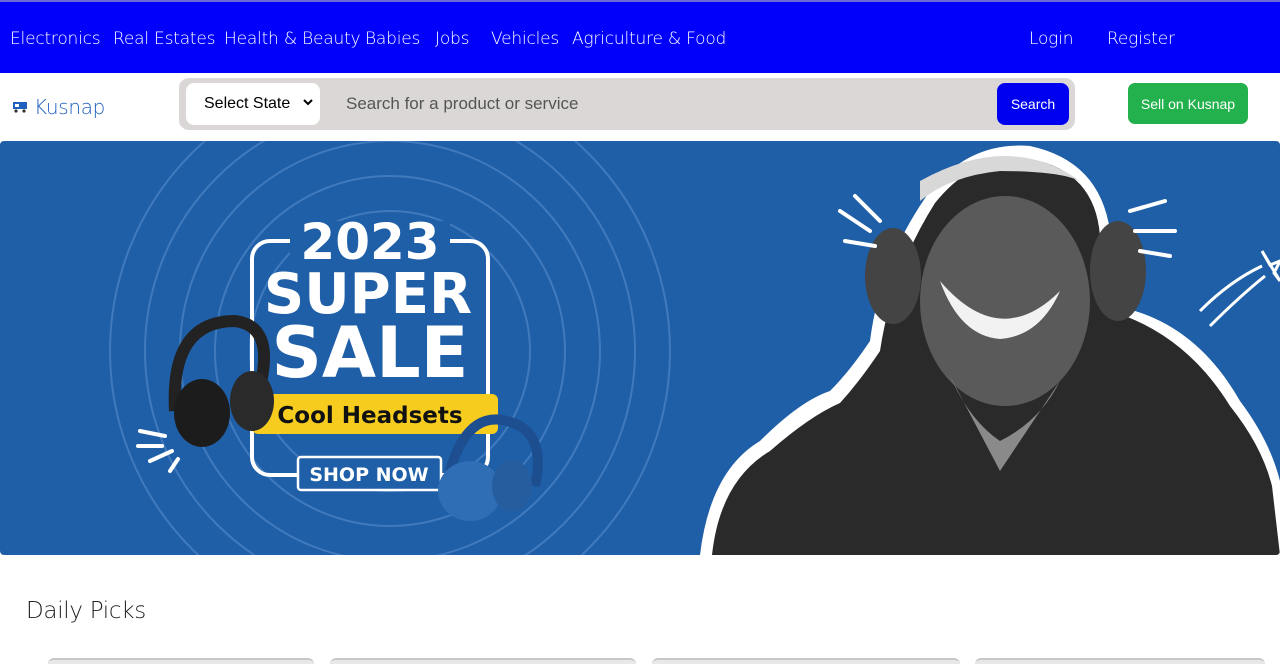 The width and height of the screenshot is (1280, 664). Describe the element at coordinates (462, 104) in the screenshot. I see `search-input: Search for a product or service` at that location.